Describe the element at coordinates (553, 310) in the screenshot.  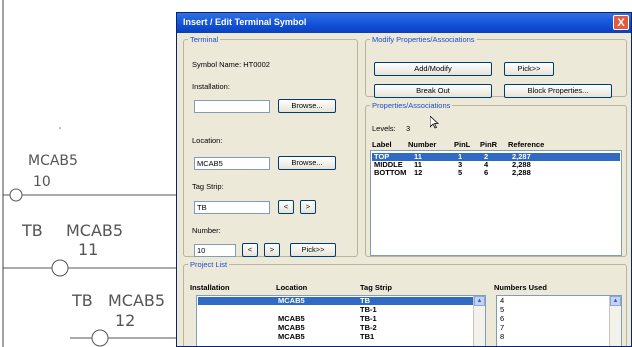
I see `list-item: 5` at that location.